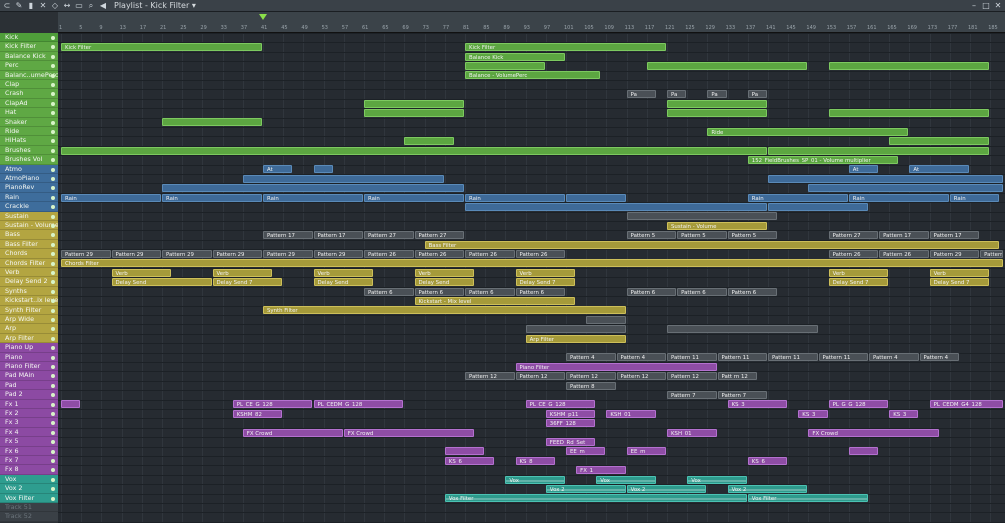 The height and width of the screenshot is (523, 1005). I want to click on track-header: Fx 1, so click(29, 404).